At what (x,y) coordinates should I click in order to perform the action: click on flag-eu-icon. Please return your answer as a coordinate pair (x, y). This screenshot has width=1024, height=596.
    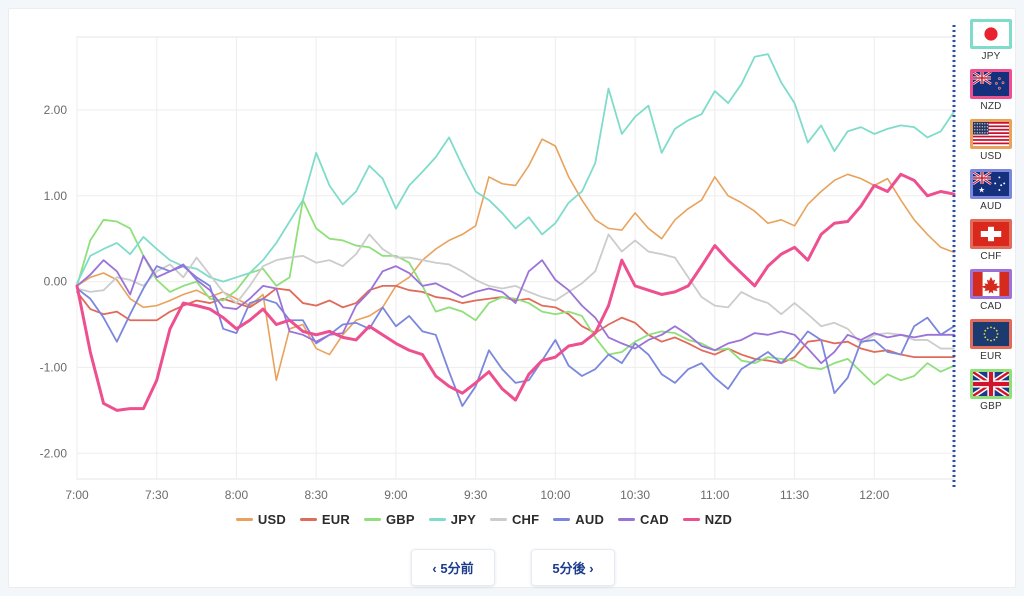
    Looking at the image, I should click on (991, 334).